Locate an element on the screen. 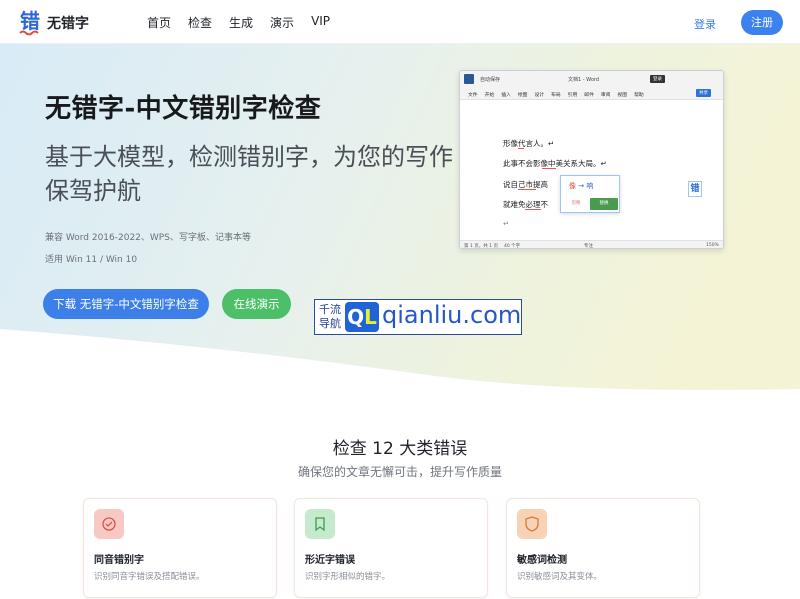  nav-generate: 生成 is located at coordinates (241, 22).